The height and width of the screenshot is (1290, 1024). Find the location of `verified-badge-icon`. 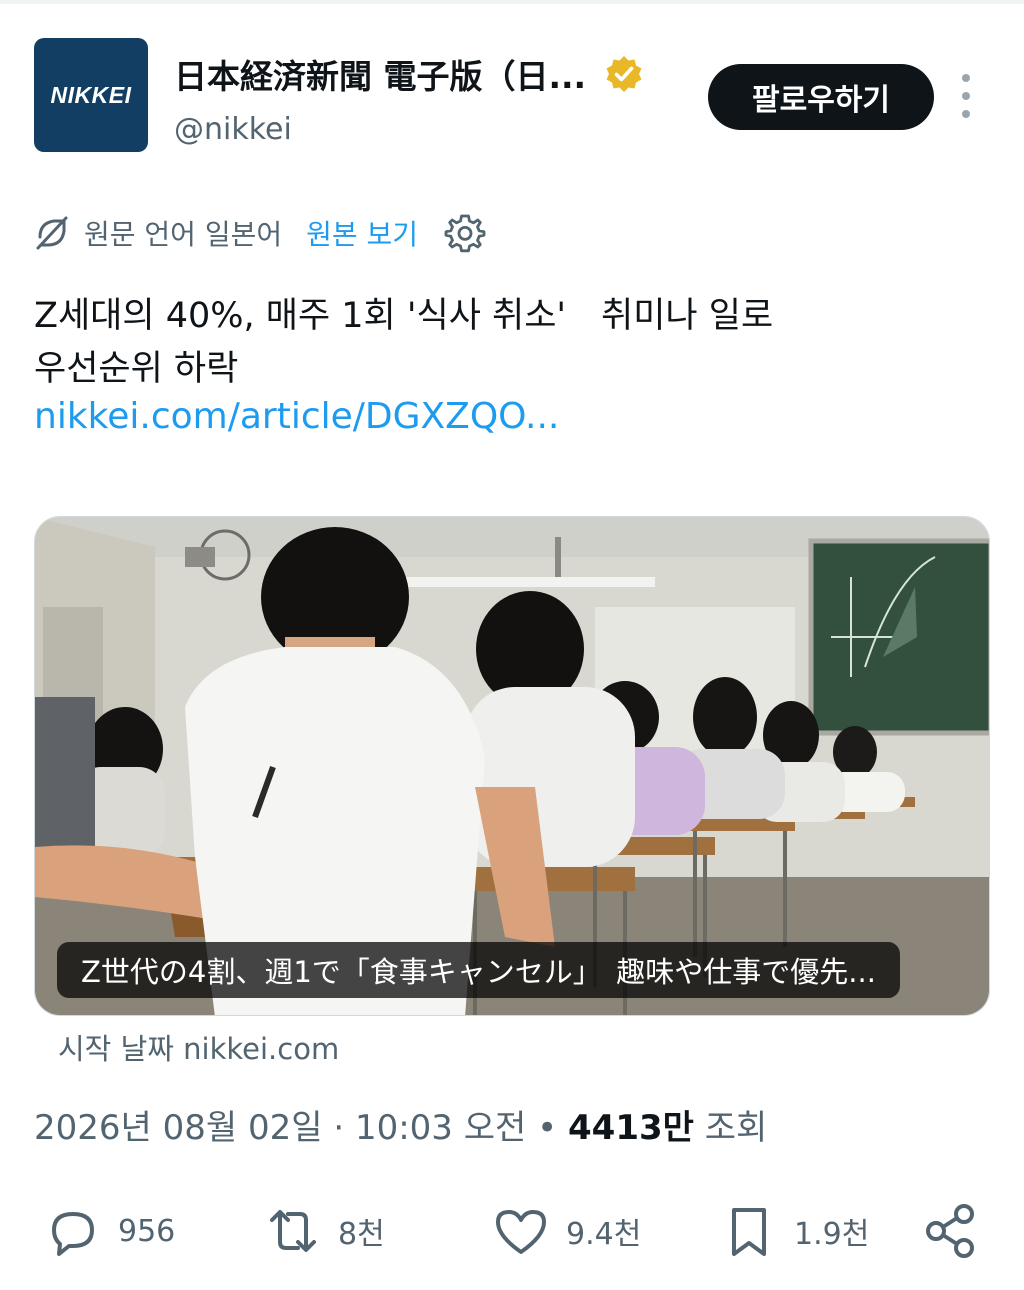

verified-badge-icon is located at coordinates (624, 74).